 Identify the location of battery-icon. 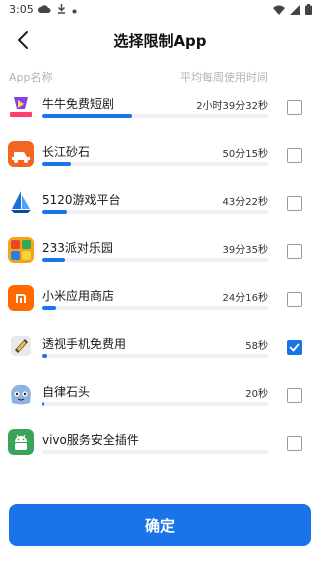
(308, 11).